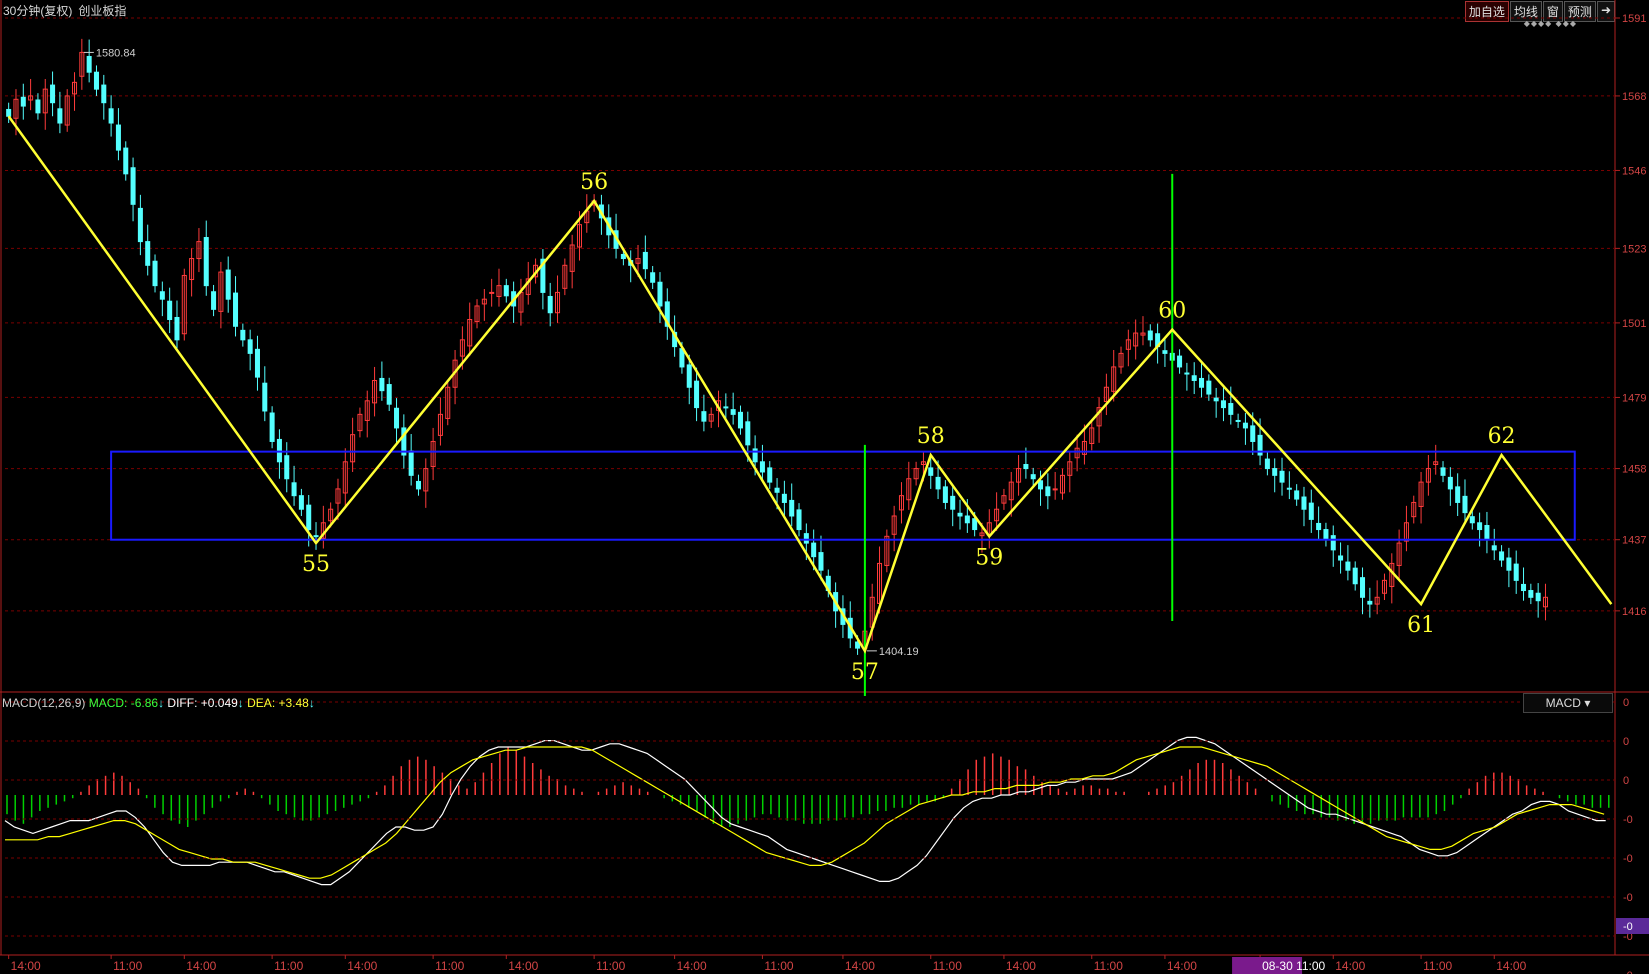 Image resolution: width=1649 pixels, height=974 pixels. What do you see at coordinates (1628, 859) in the screenshot?
I see `macd-axis-label: -0` at bounding box center [1628, 859].